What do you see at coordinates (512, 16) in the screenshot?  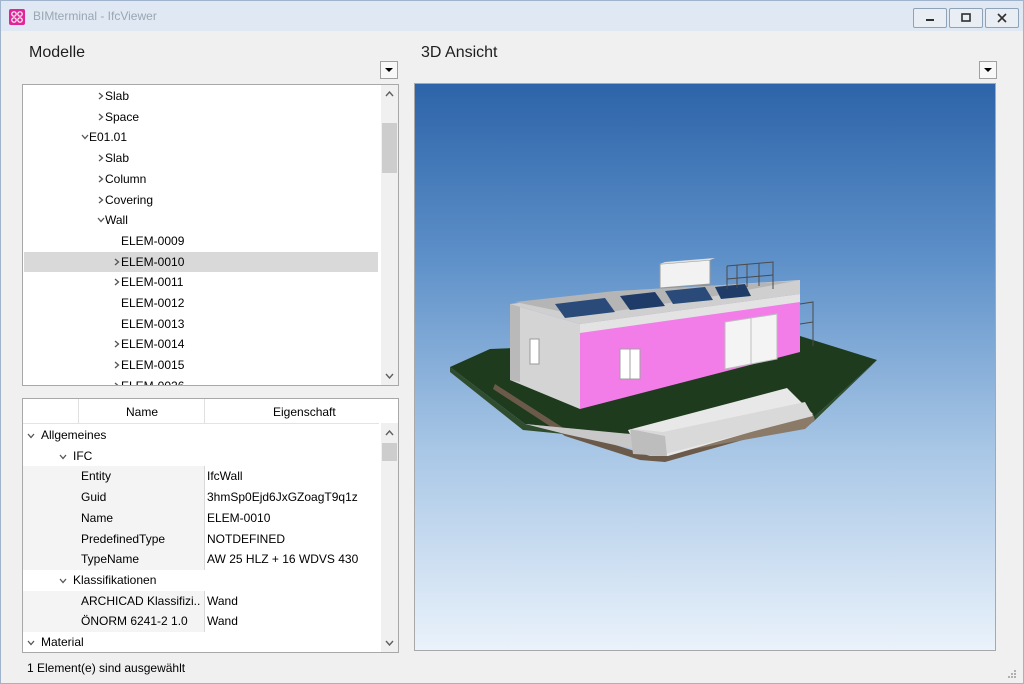 I see `title-bar: BIMterminal - IfcViewer` at bounding box center [512, 16].